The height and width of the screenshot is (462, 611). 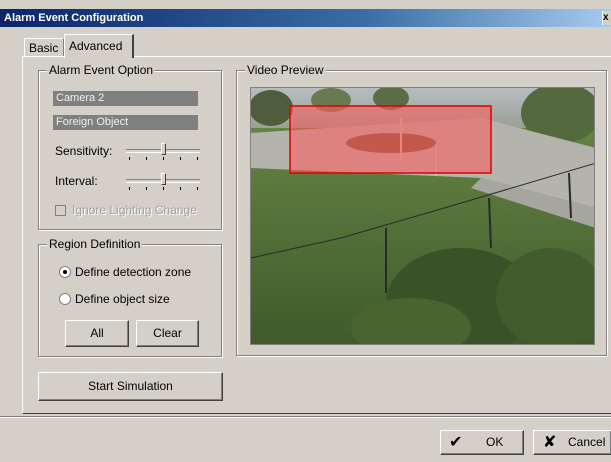 I want to click on define-object-size-label: Define object size, so click(x=122, y=299).